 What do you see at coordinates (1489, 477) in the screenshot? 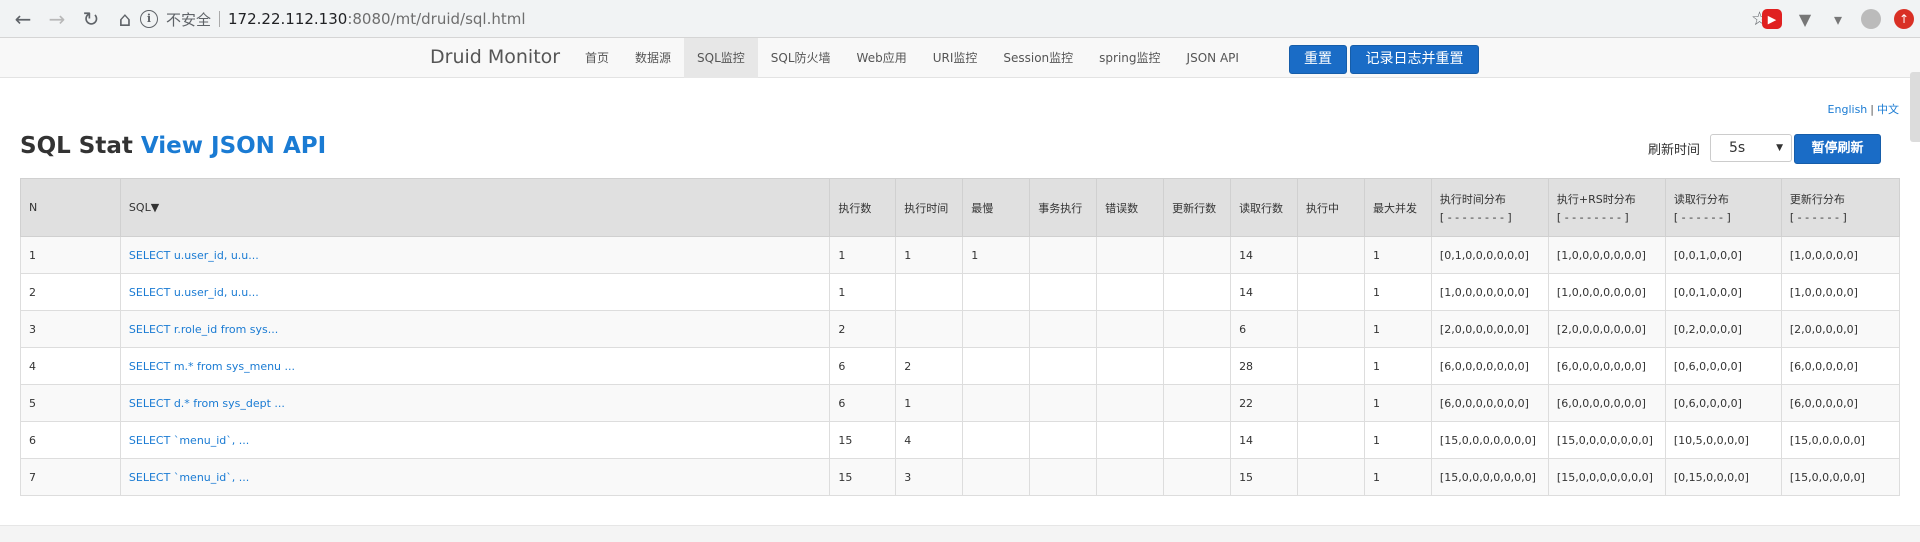
I see `cell-exec-time-dist: [15,0,0,0,0,0,0,0]` at bounding box center [1489, 477].